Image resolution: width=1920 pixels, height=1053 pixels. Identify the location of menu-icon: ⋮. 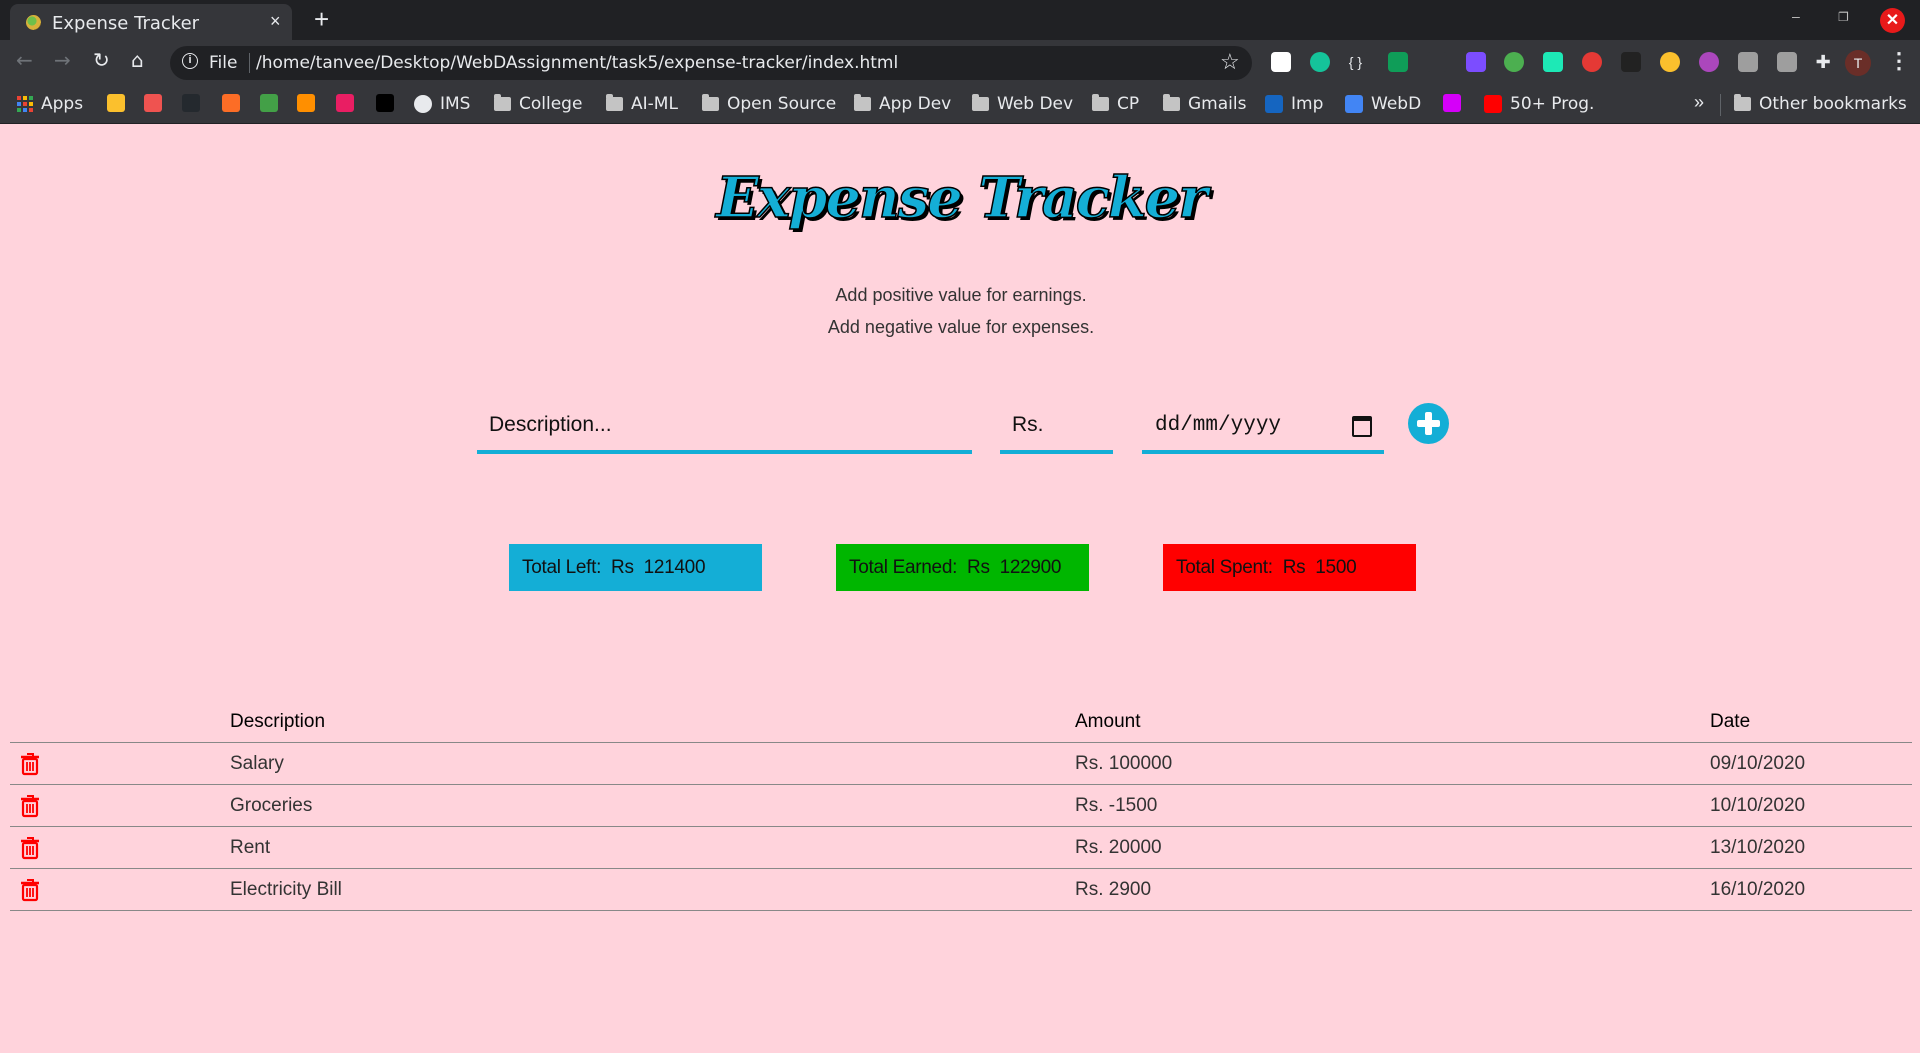
(1899, 61).